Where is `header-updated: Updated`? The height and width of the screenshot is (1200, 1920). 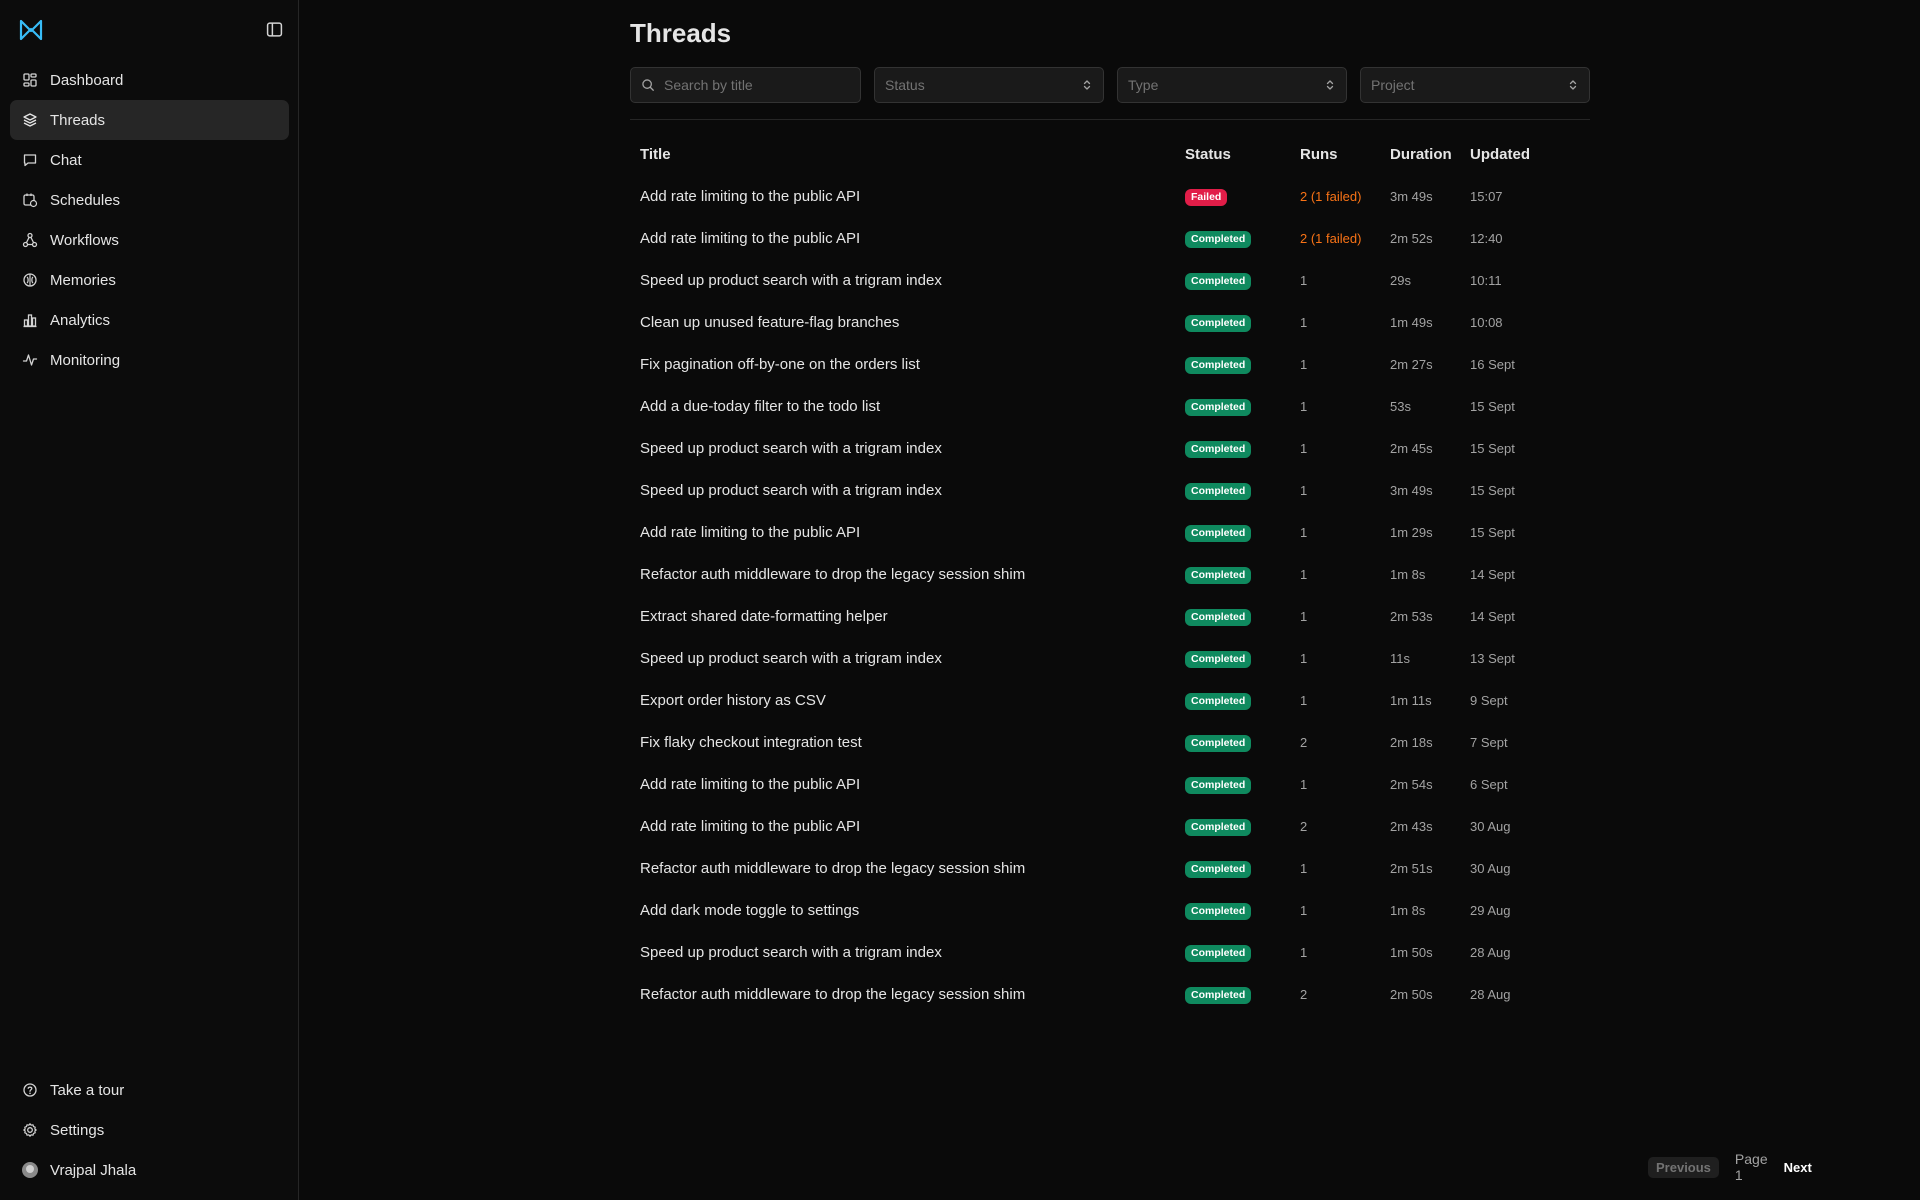
header-updated: Updated is located at coordinates (1530, 154).